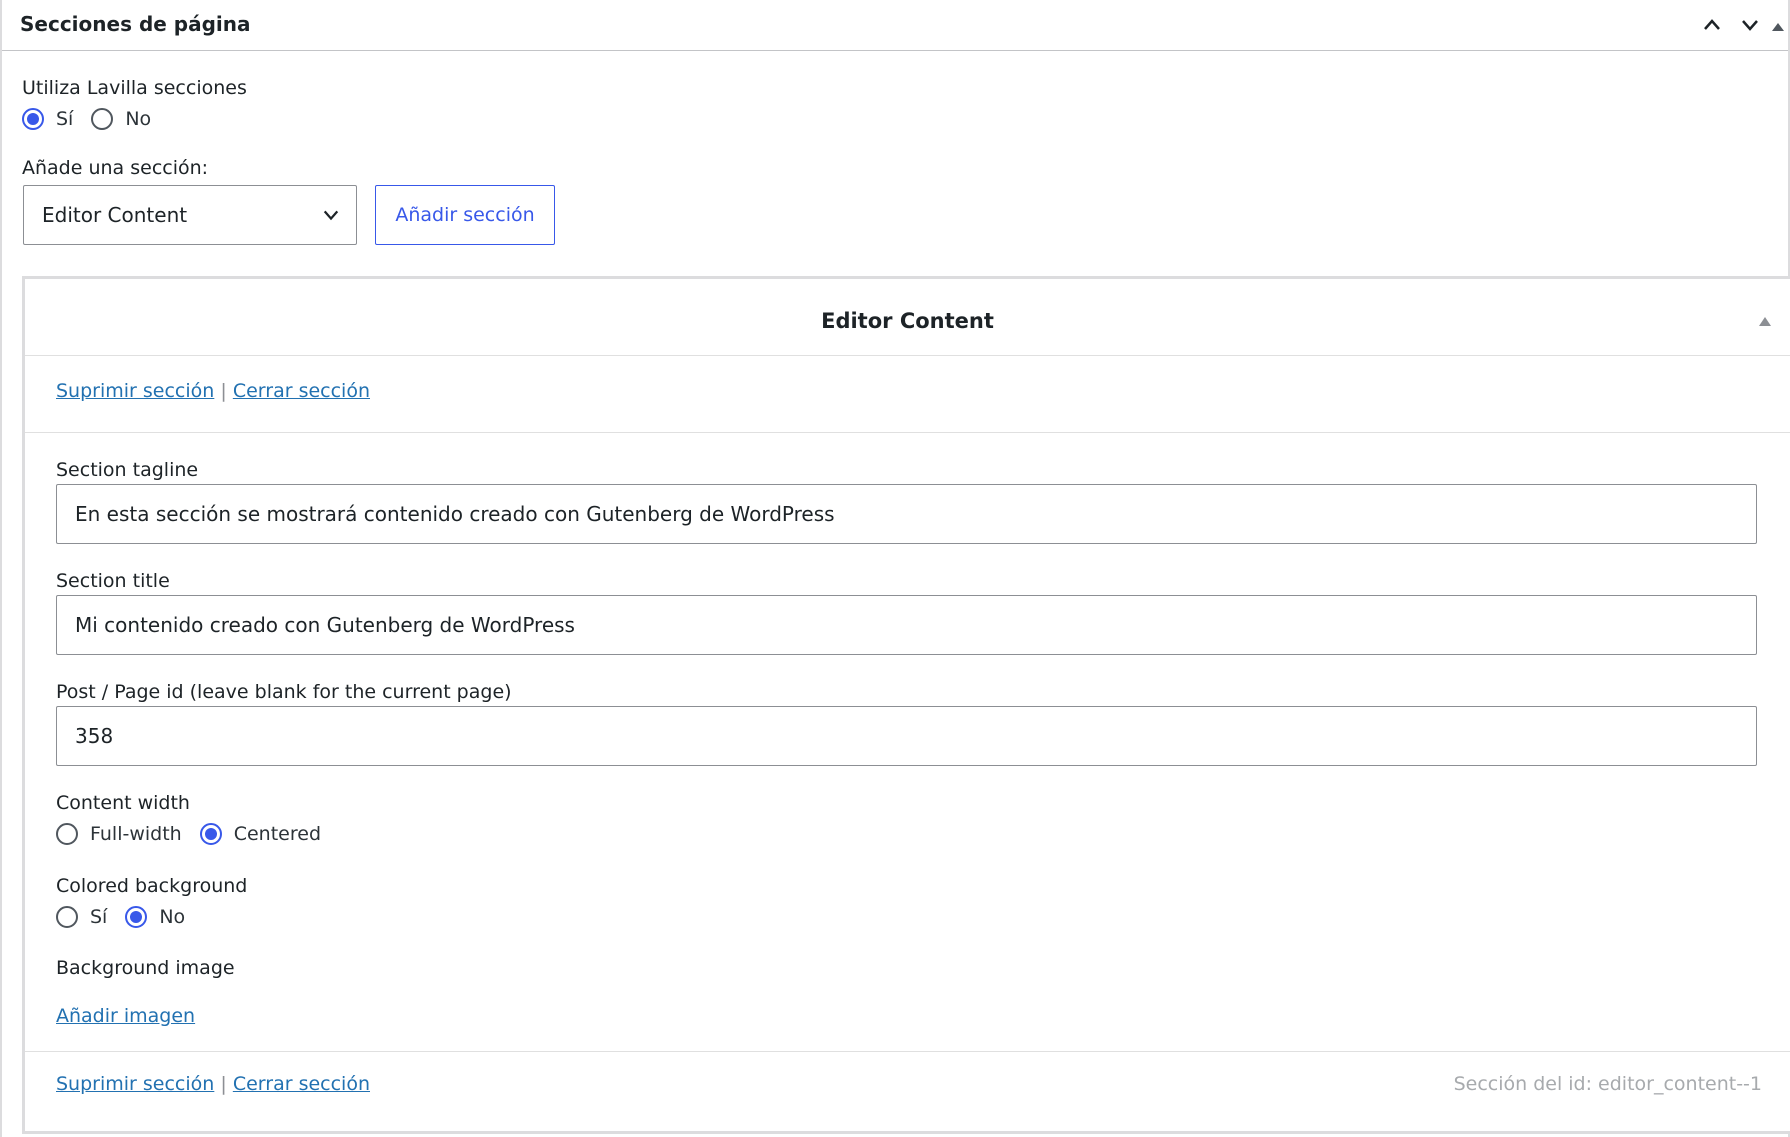  What do you see at coordinates (127, 470) in the screenshot?
I see `tagline-label: Section tagline` at bounding box center [127, 470].